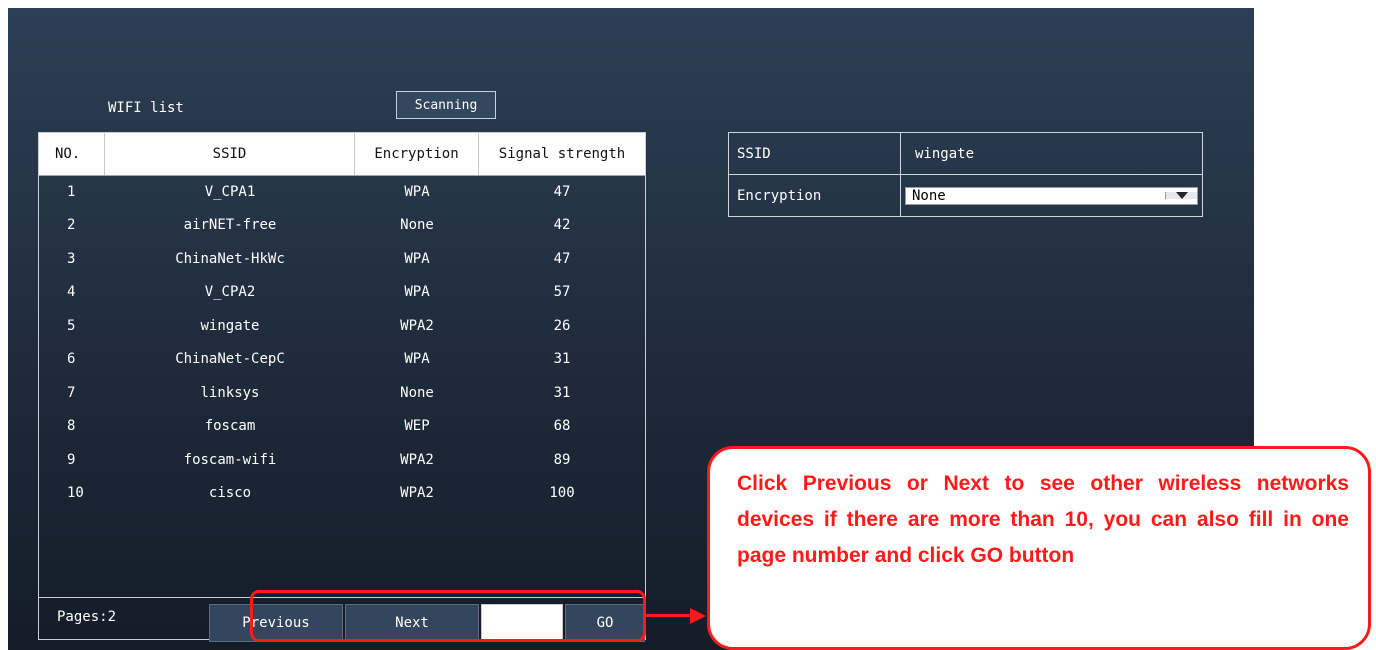  Describe the element at coordinates (230, 325) in the screenshot. I see `row-ssid: wingate` at that location.